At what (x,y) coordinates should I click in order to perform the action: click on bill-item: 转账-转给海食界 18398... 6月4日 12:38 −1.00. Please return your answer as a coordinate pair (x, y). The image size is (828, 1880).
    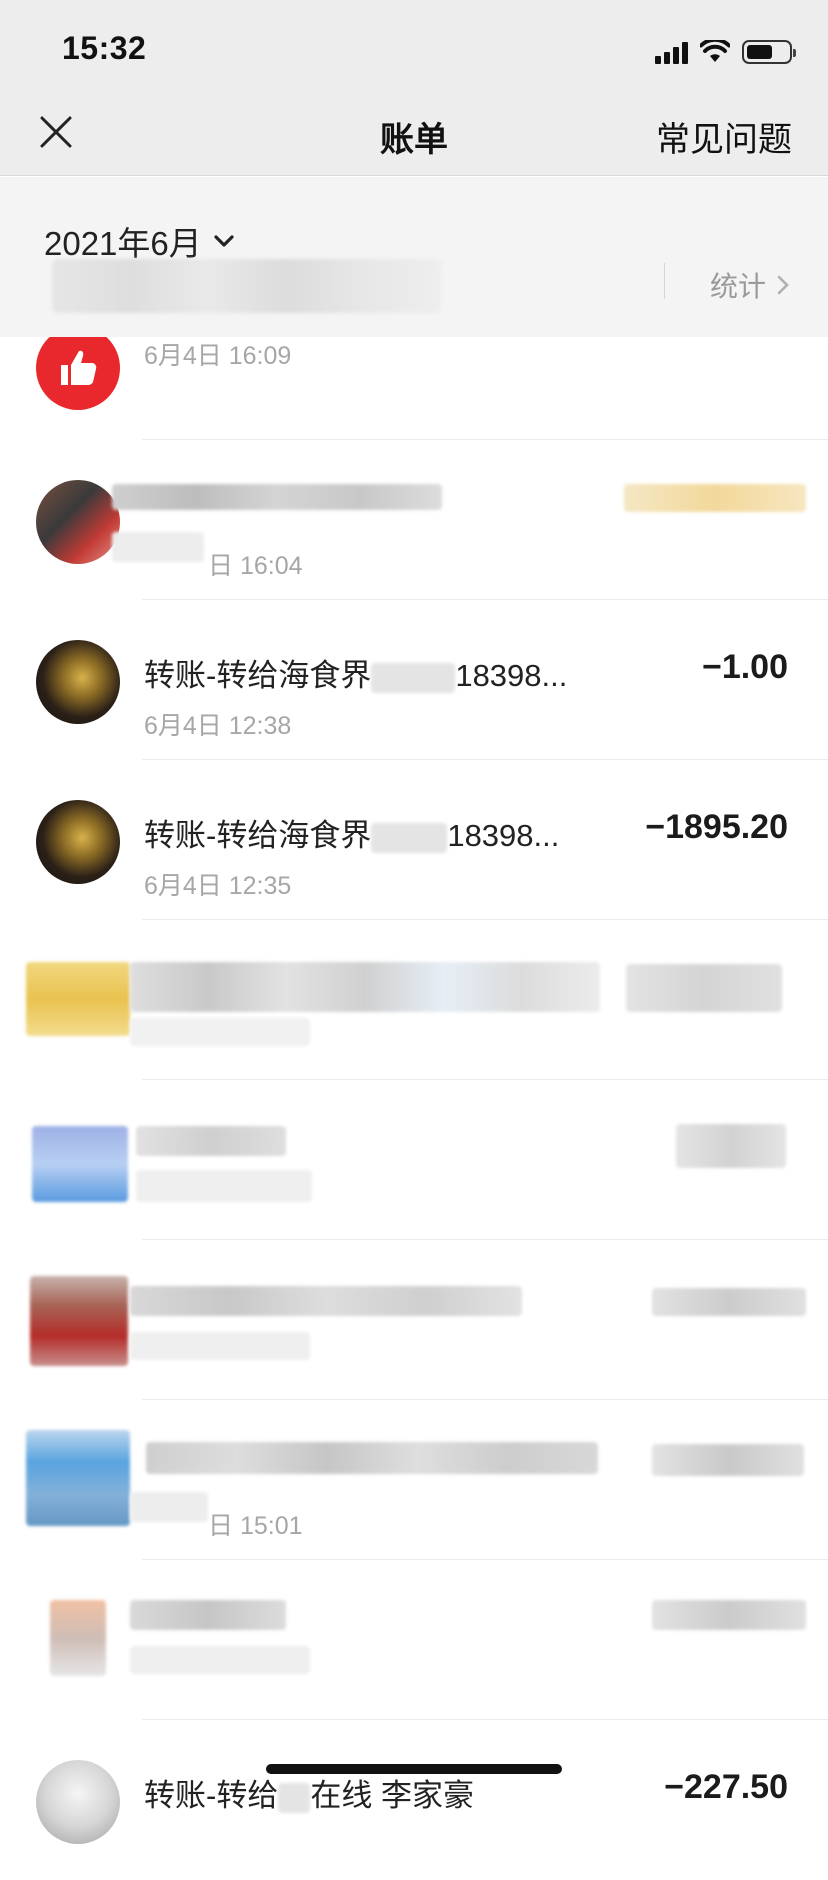
    Looking at the image, I should click on (414, 680).